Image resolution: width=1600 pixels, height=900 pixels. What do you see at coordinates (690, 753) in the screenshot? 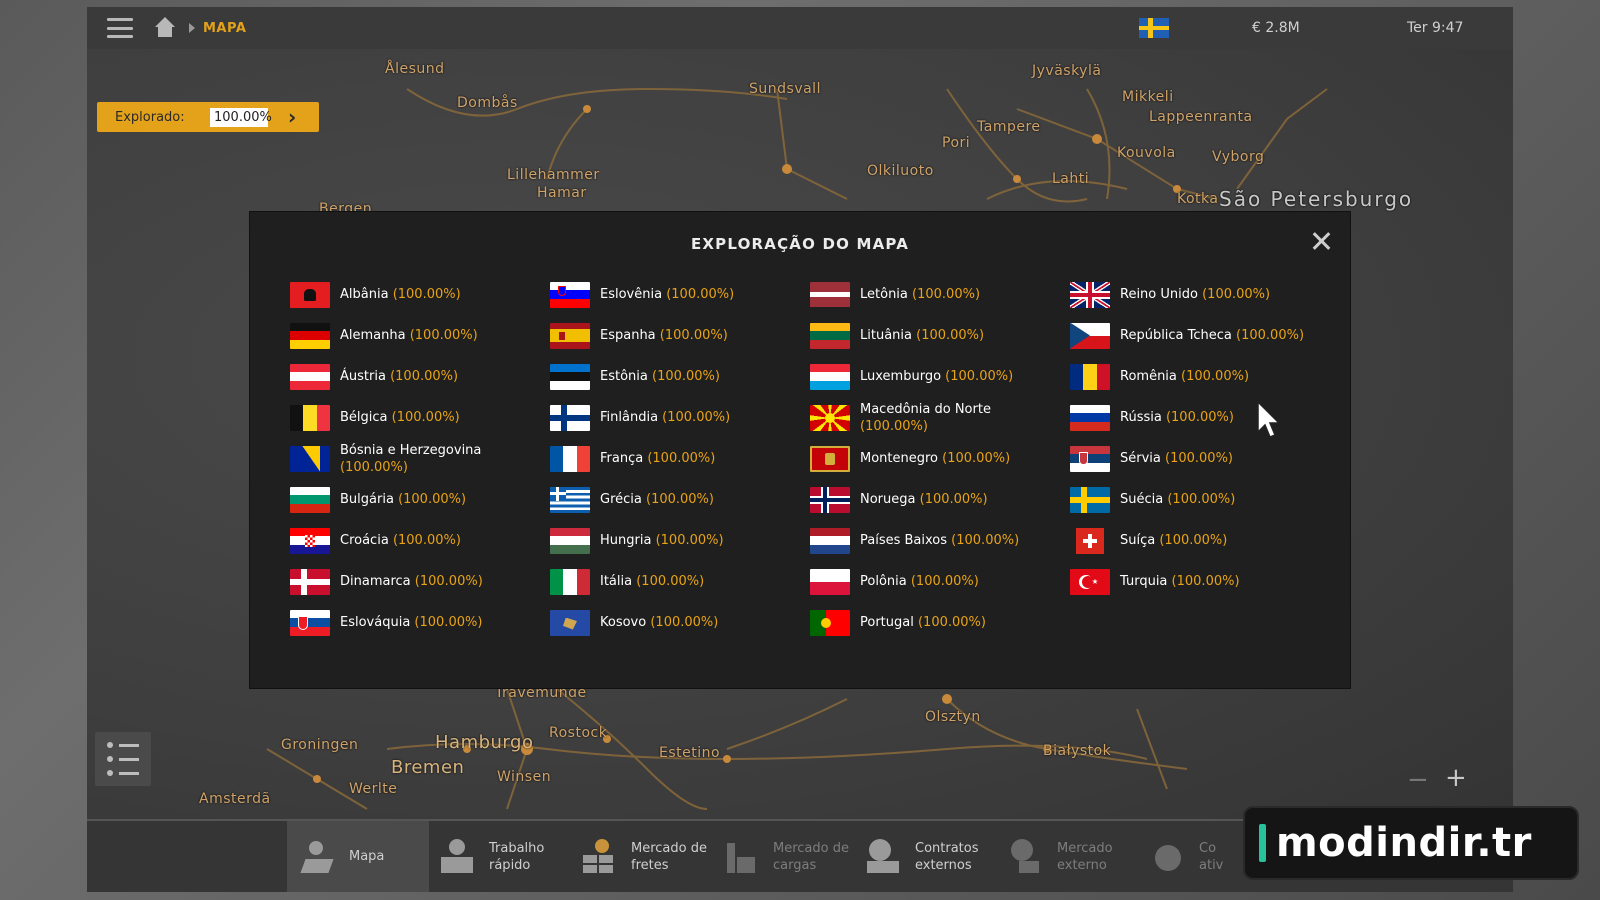
I see `map-label: Estetino` at bounding box center [690, 753].